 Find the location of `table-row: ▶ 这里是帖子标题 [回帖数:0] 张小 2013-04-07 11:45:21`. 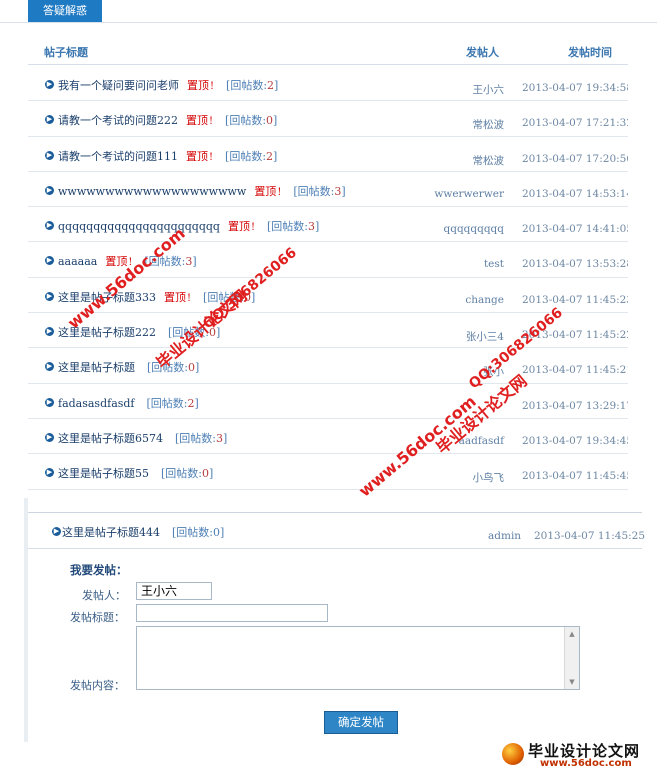

table-row: ▶ 这里是帖子标题 [回帖数:0] 张小 2013-04-07 11:45:21 is located at coordinates (328, 366).